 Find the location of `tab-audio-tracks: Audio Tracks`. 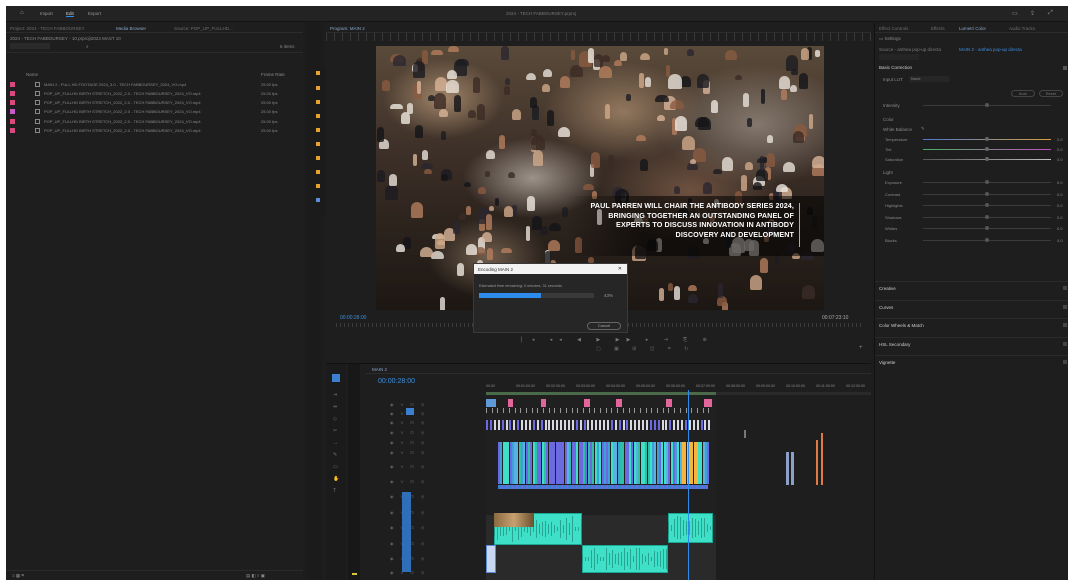

tab-audio-tracks: Audio Tracks is located at coordinates (1022, 28).